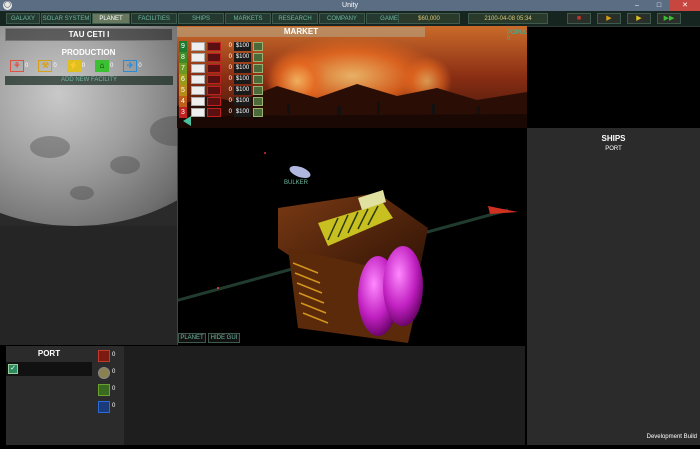  What do you see at coordinates (637, 5) in the screenshot?
I see `minimize-button: –` at bounding box center [637, 5].